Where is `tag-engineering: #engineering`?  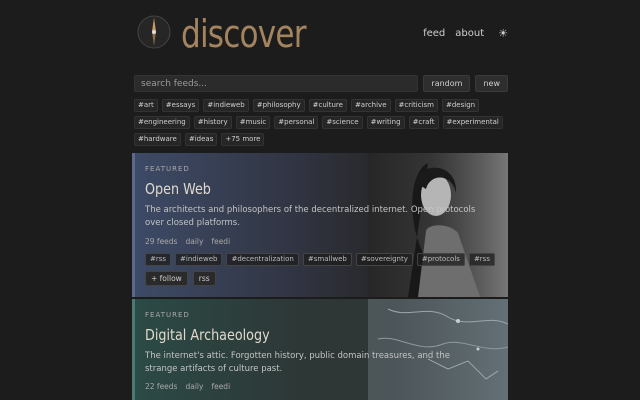 tag-engineering: #engineering is located at coordinates (162, 122).